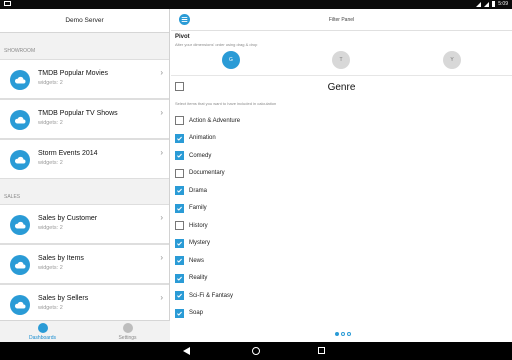 The height and width of the screenshot is (360, 512). I want to click on settings-icon, so click(127, 327).